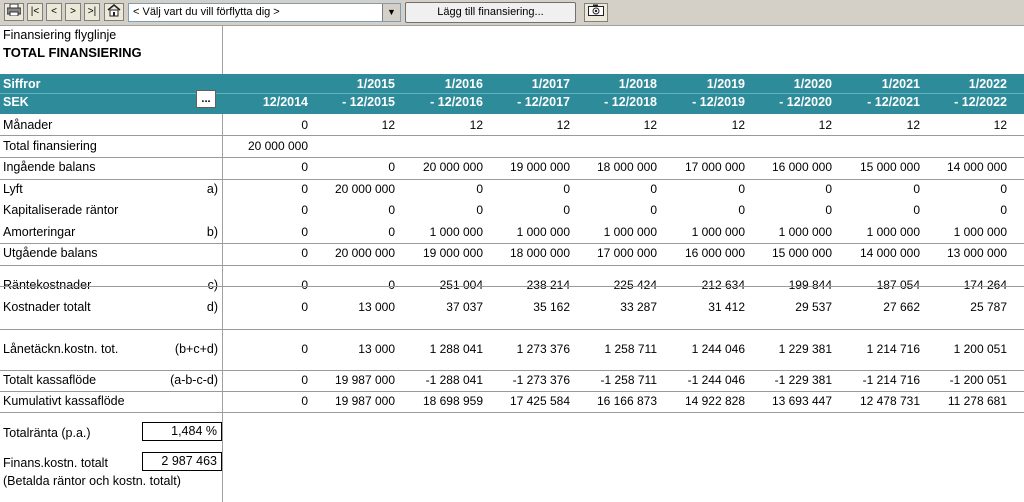 This screenshot has height=502, width=1024. I want to click on next-record-button: >, so click(73, 12).